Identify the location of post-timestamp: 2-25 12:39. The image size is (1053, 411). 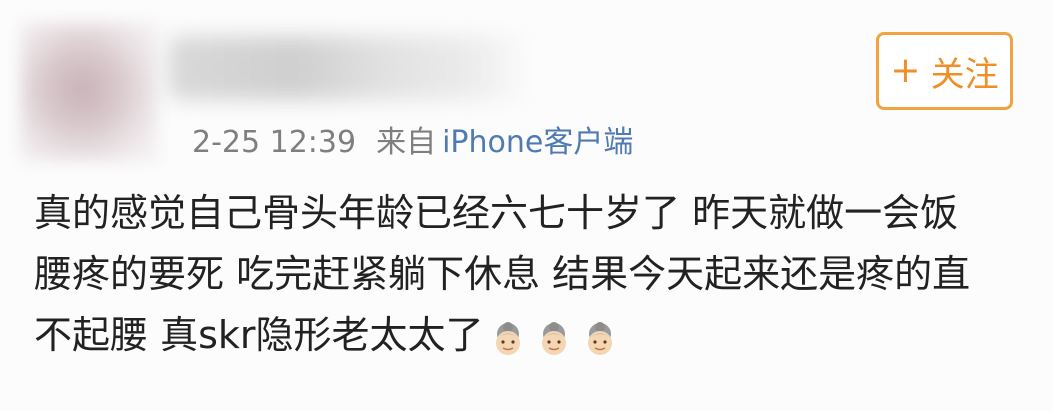
(274, 142).